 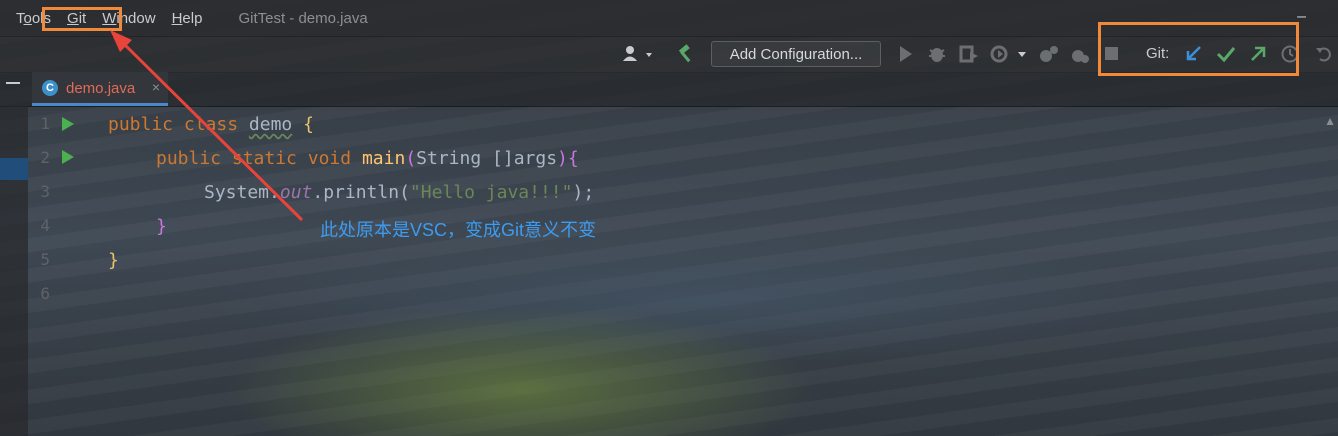 What do you see at coordinates (937, 56) in the screenshot?
I see `bug-icon` at bounding box center [937, 56].